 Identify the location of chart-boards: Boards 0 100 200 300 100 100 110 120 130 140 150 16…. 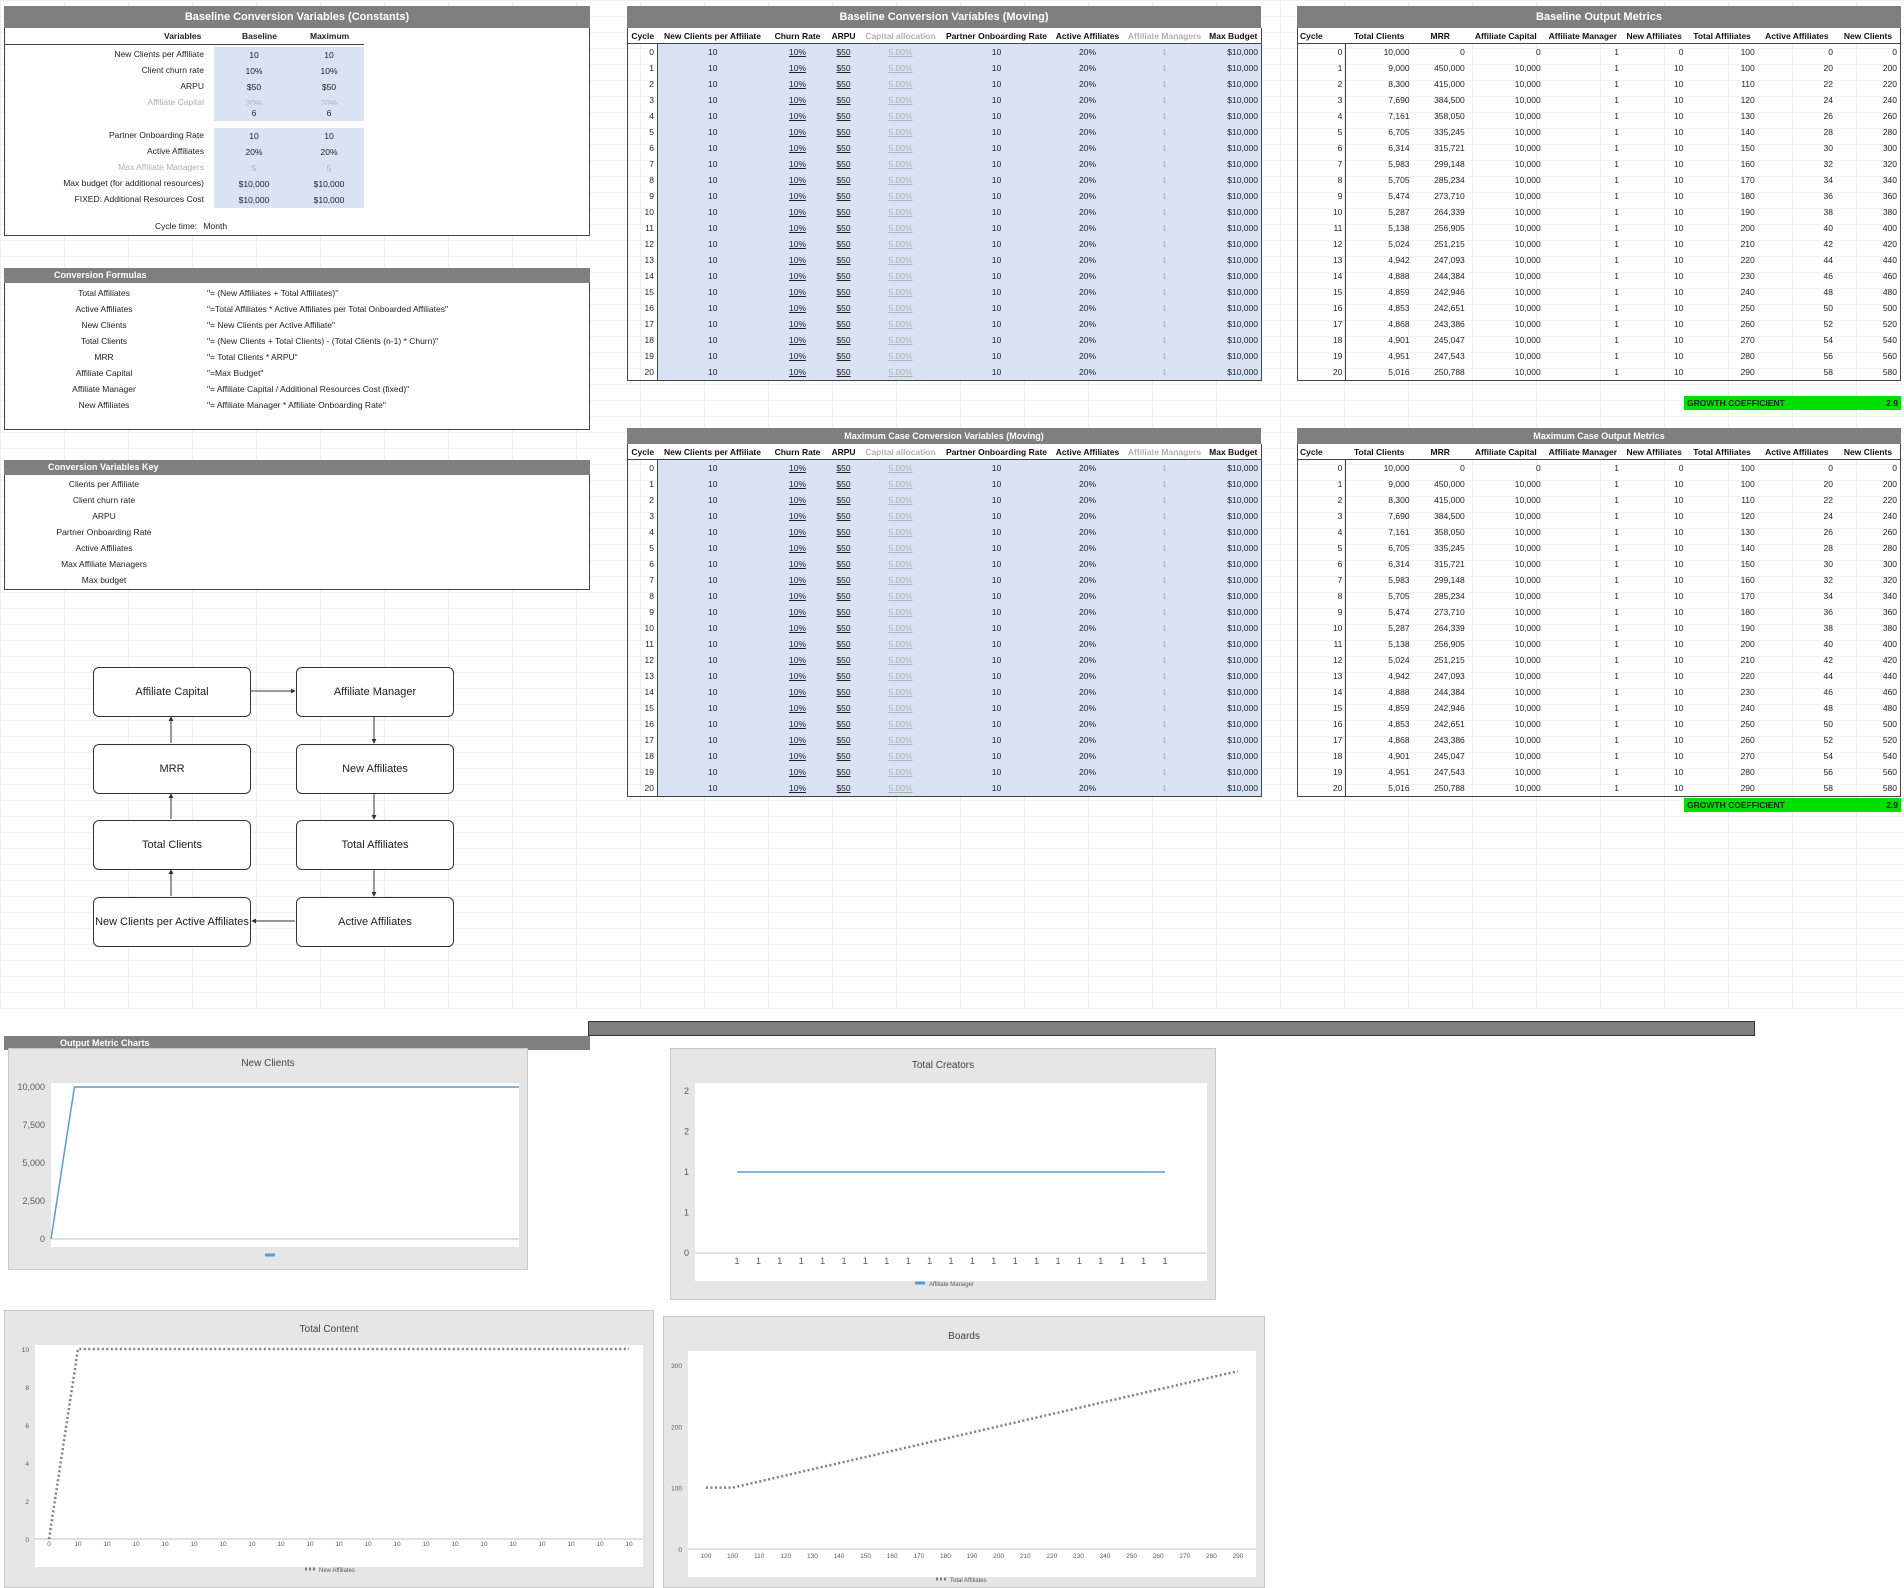
(964, 1452).